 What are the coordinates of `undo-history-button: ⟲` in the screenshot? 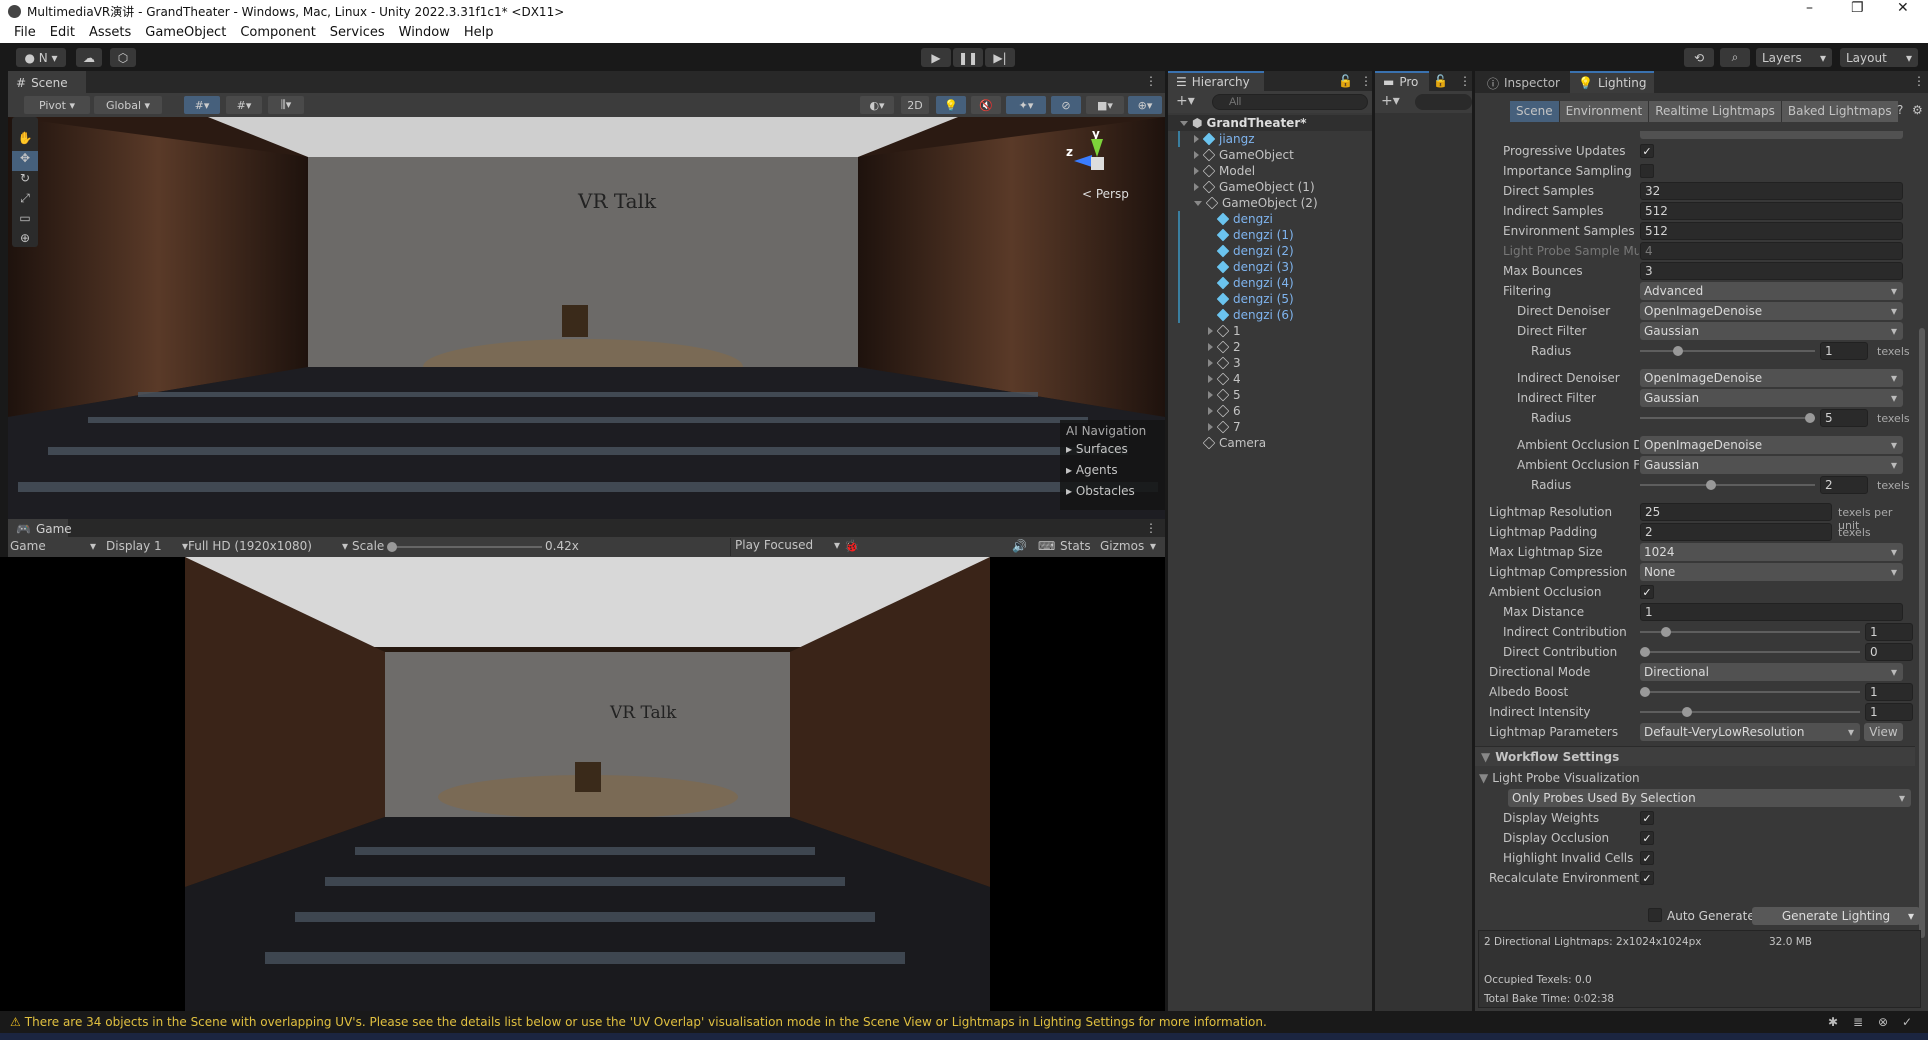 It's located at (1699, 57).